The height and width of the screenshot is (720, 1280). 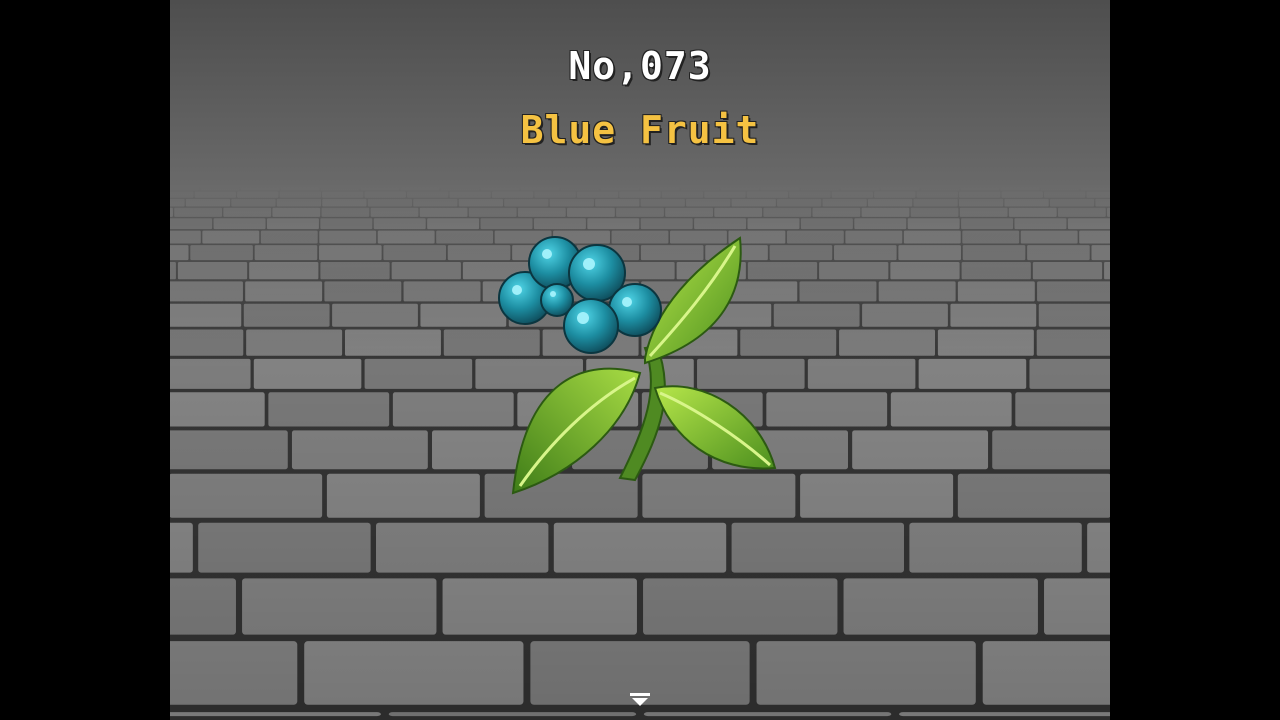 What do you see at coordinates (637, 365) in the screenshot?
I see `blue-fruit-icon` at bounding box center [637, 365].